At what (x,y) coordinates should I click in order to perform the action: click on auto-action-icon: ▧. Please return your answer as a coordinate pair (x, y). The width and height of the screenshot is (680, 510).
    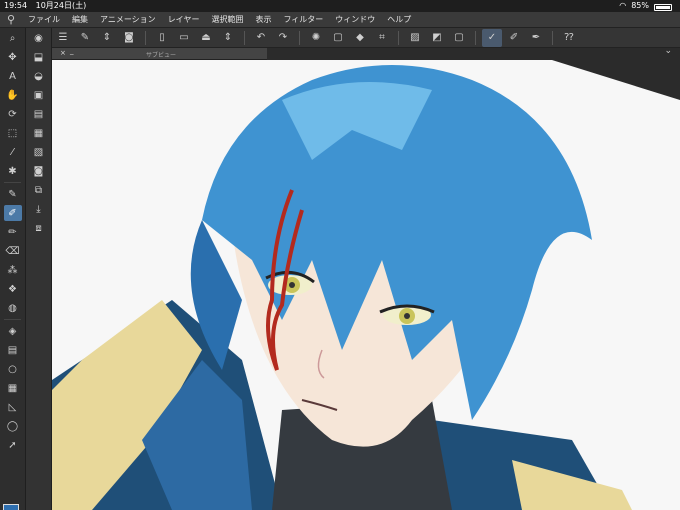
    Looking at the image, I should click on (39, 152).